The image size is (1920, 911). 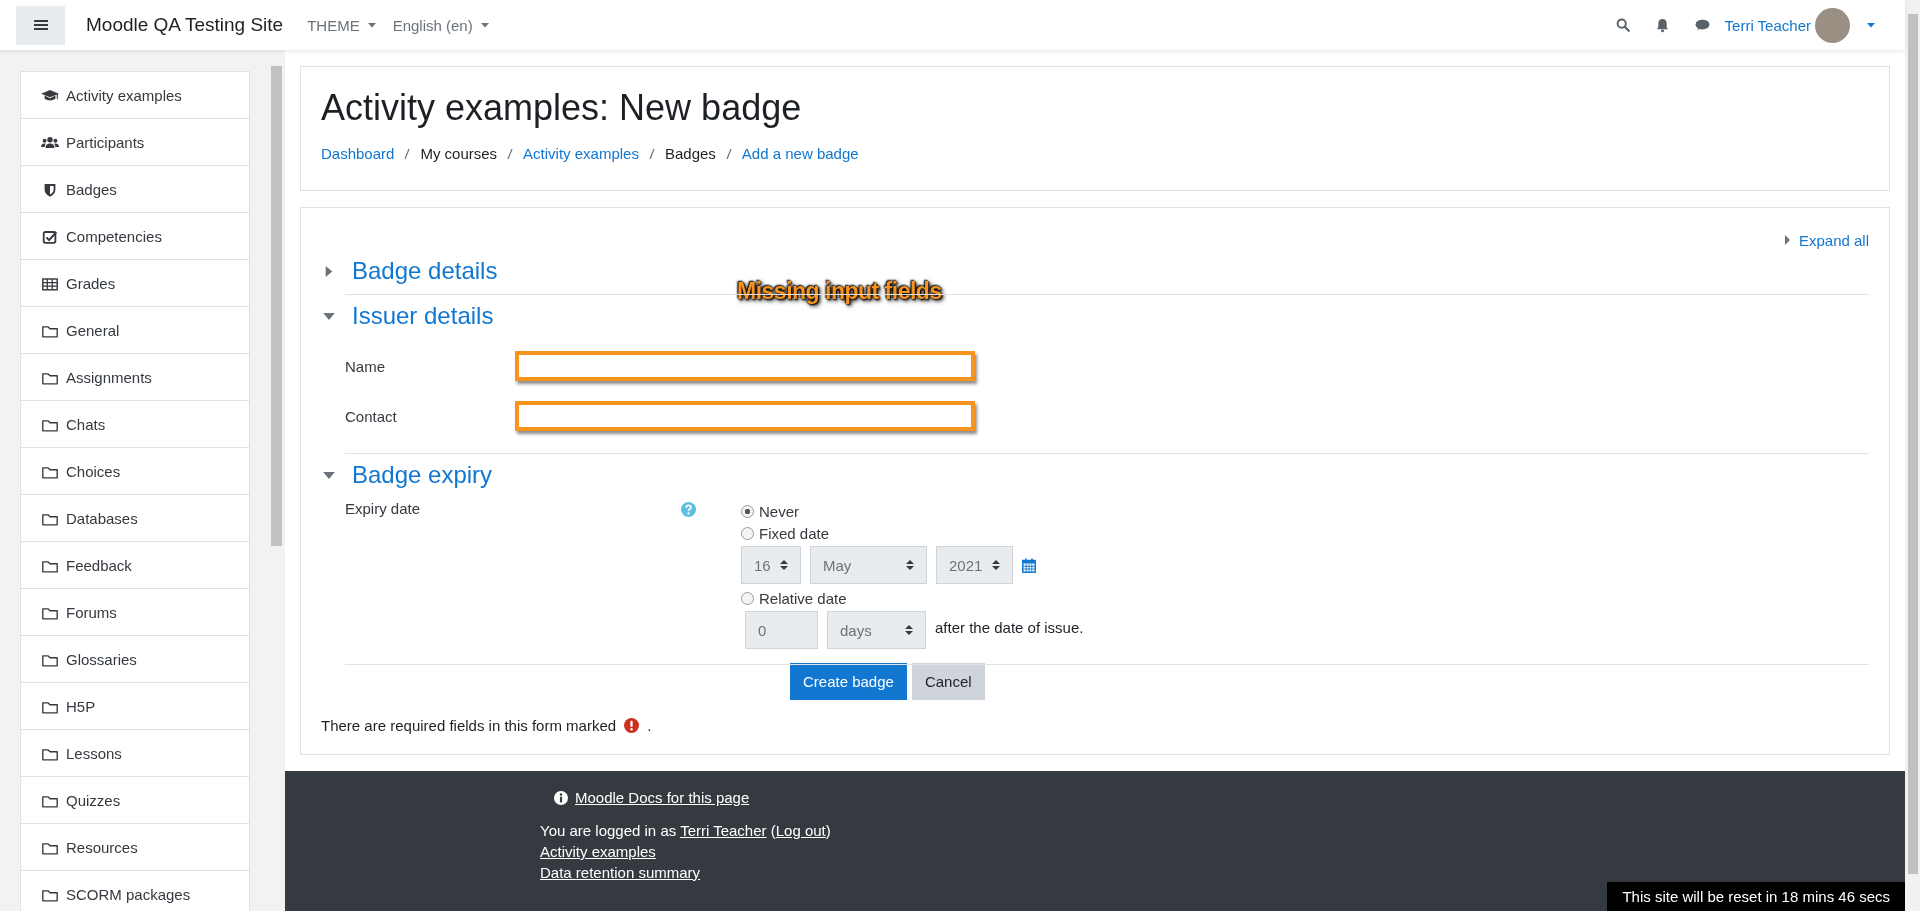 What do you see at coordinates (632, 725) in the screenshot?
I see `exclamation-icon` at bounding box center [632, 725].